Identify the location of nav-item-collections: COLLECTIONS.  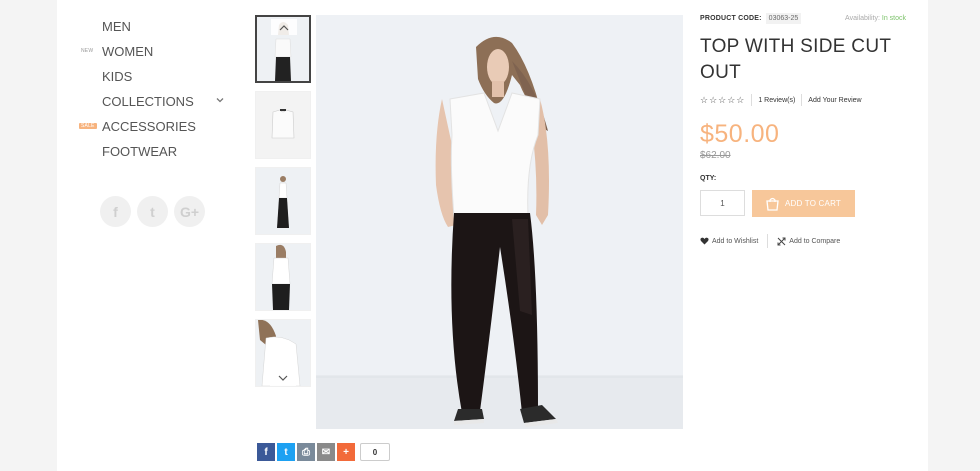
(147, 101).